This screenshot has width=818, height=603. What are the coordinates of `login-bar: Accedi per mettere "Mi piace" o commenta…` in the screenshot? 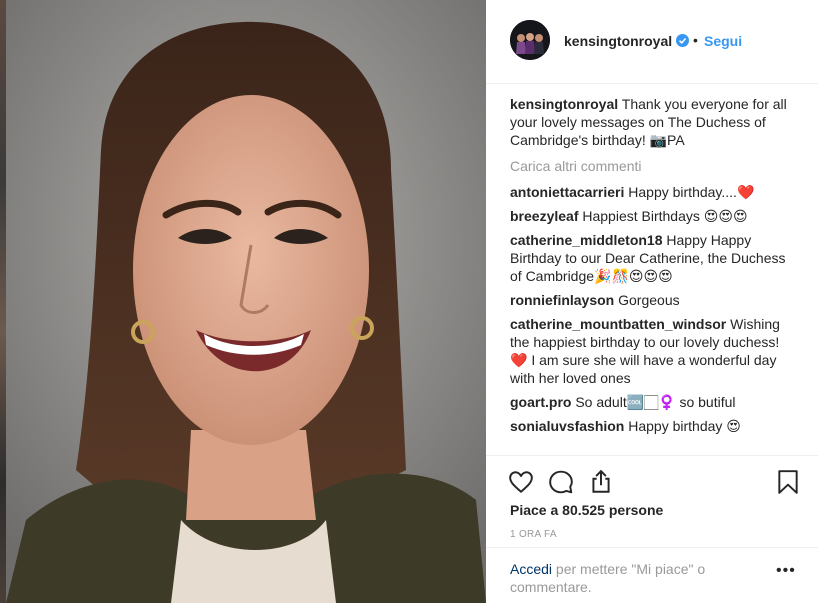 It's located at (652, 575).